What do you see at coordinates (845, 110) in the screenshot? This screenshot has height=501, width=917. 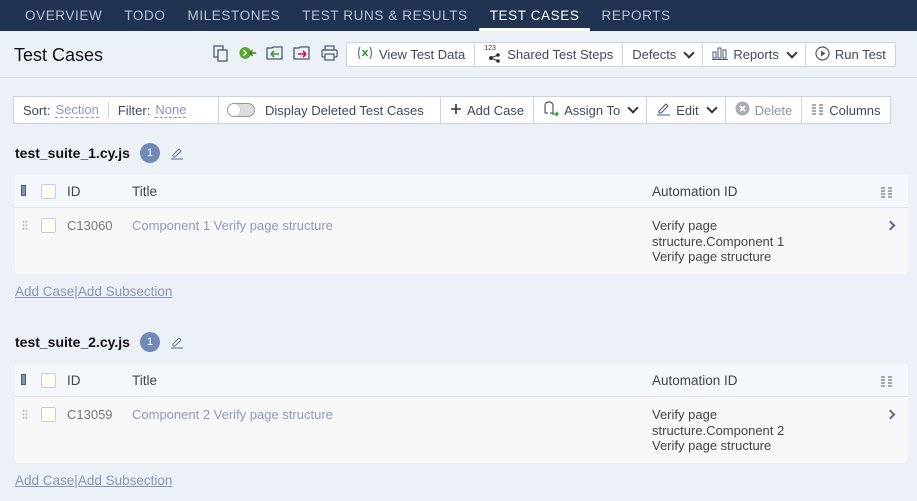 I see `columns-button: Columns` at bounding box center [845, 110].